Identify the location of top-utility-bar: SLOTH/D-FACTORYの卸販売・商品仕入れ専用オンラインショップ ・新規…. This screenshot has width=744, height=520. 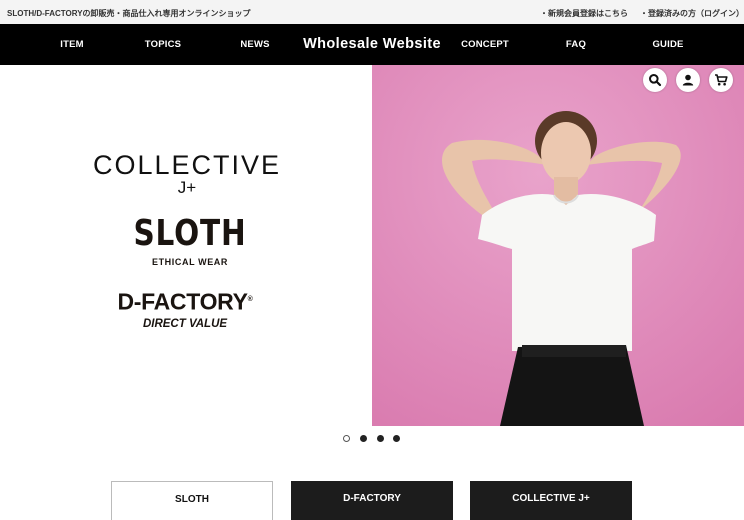
(372, 12).